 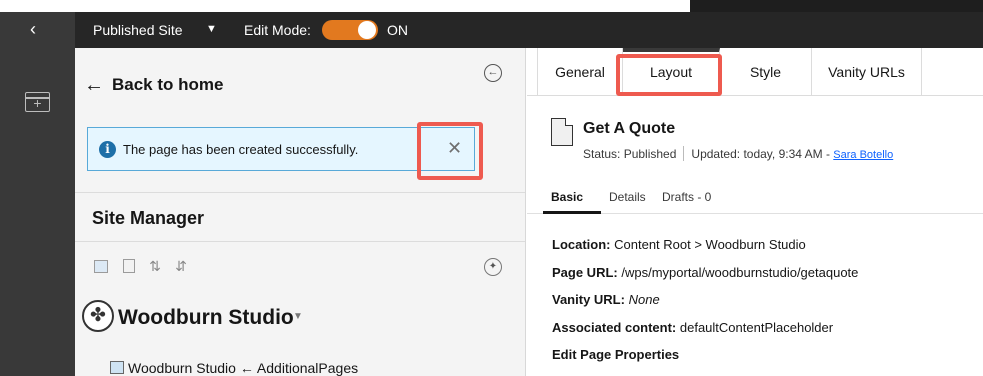 I want to click on tree-item: Woodburn Studio ← AdditionalPages, so click(x=234, y=368).